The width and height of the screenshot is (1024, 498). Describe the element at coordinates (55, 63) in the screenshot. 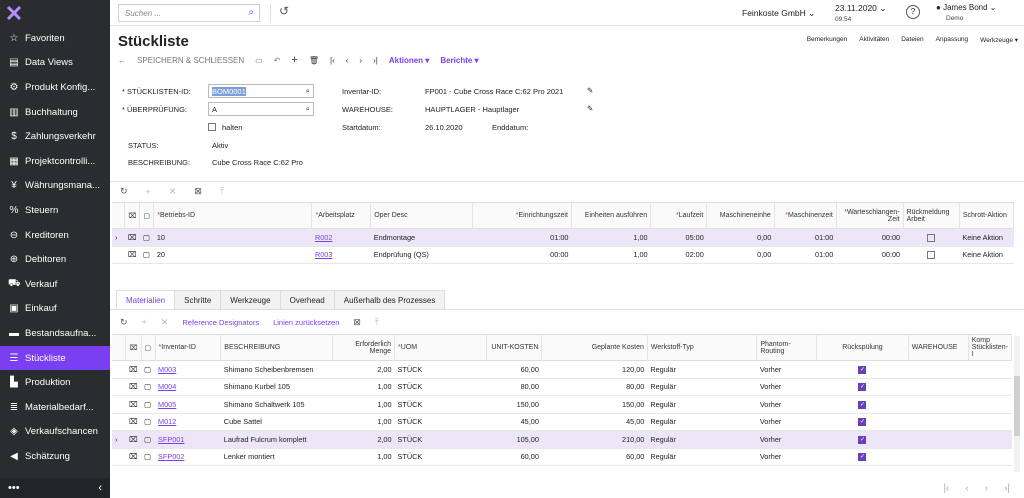

I see `sidebar-item-1: ▤ Data Views` at that location.